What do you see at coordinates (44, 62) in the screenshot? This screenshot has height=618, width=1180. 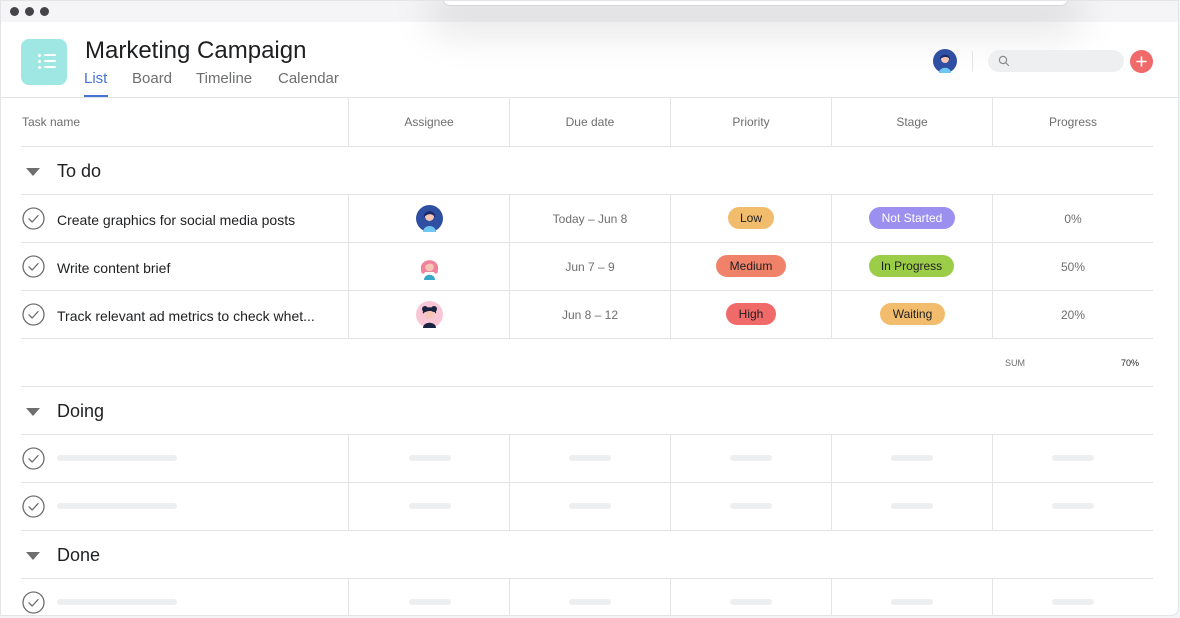 I see `project-list-icon` at bounding box center [44, 62].